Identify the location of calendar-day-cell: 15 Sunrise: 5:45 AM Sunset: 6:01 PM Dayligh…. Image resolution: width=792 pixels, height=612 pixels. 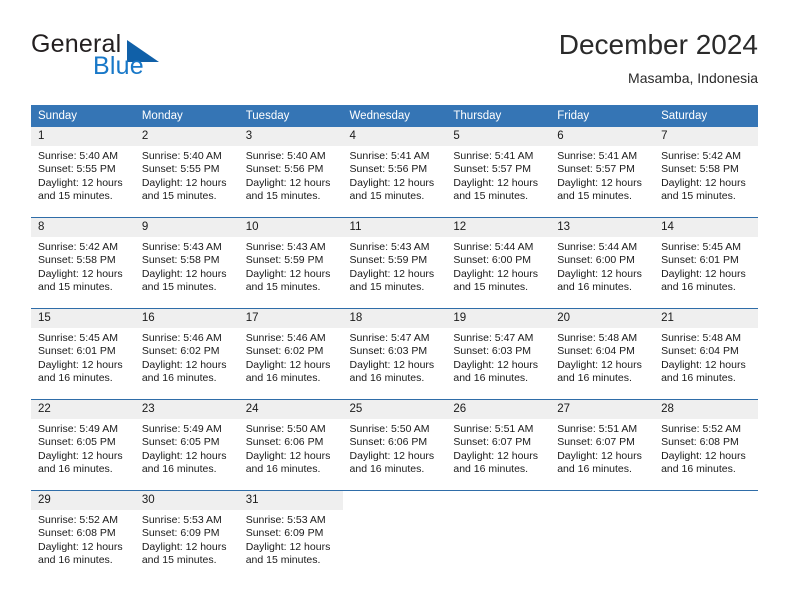
(83, 354).